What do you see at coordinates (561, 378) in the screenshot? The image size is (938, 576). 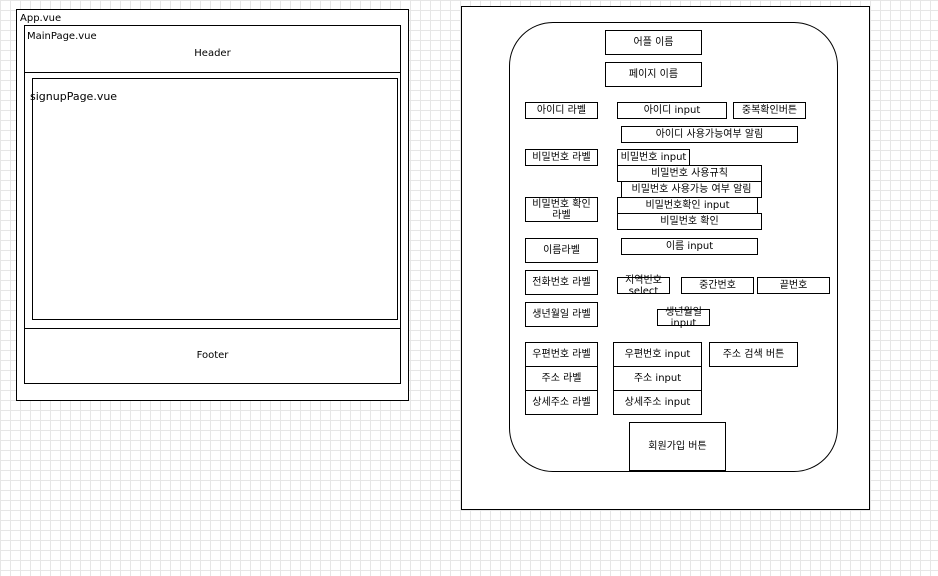 I see `address-label: 주소 라벨` at bounding box center [561, 378].